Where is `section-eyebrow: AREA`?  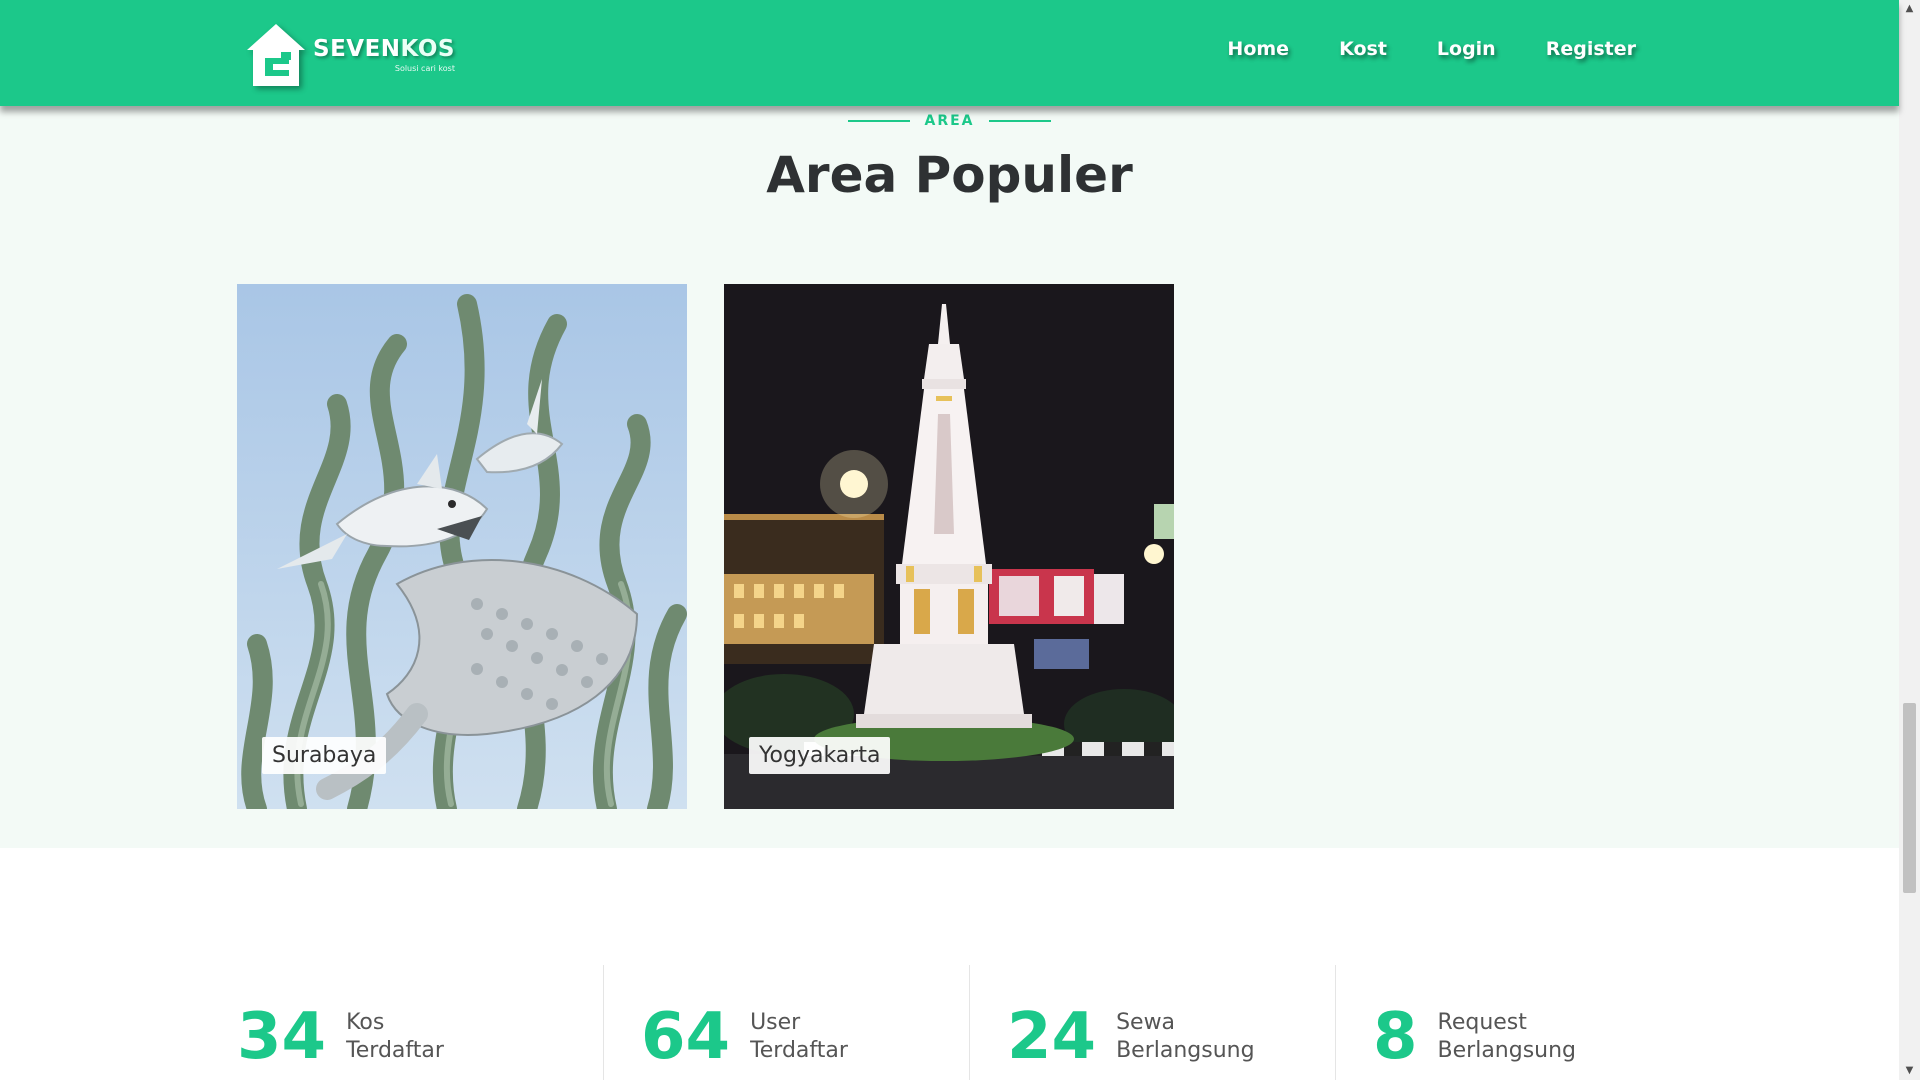
section-eyebrow: AREA is located at coordinates (949, 121).